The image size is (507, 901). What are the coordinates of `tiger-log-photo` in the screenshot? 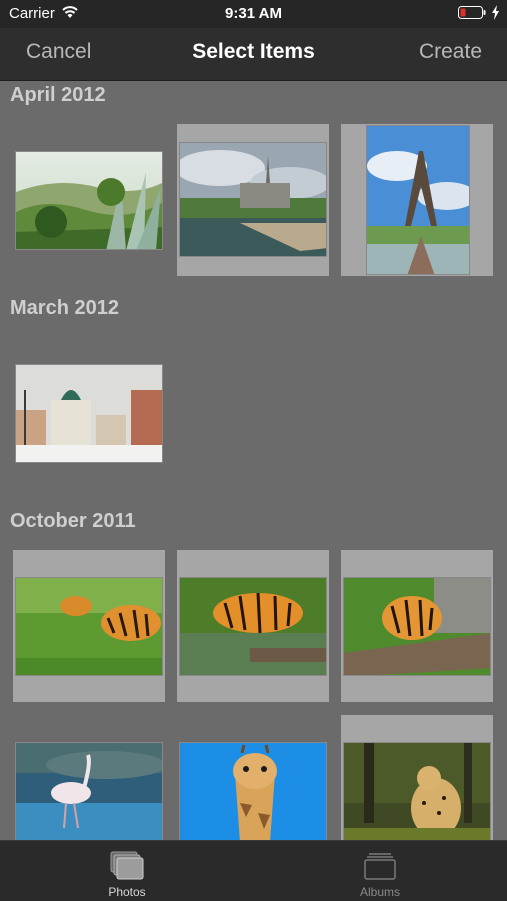 It's located at (417, 626).